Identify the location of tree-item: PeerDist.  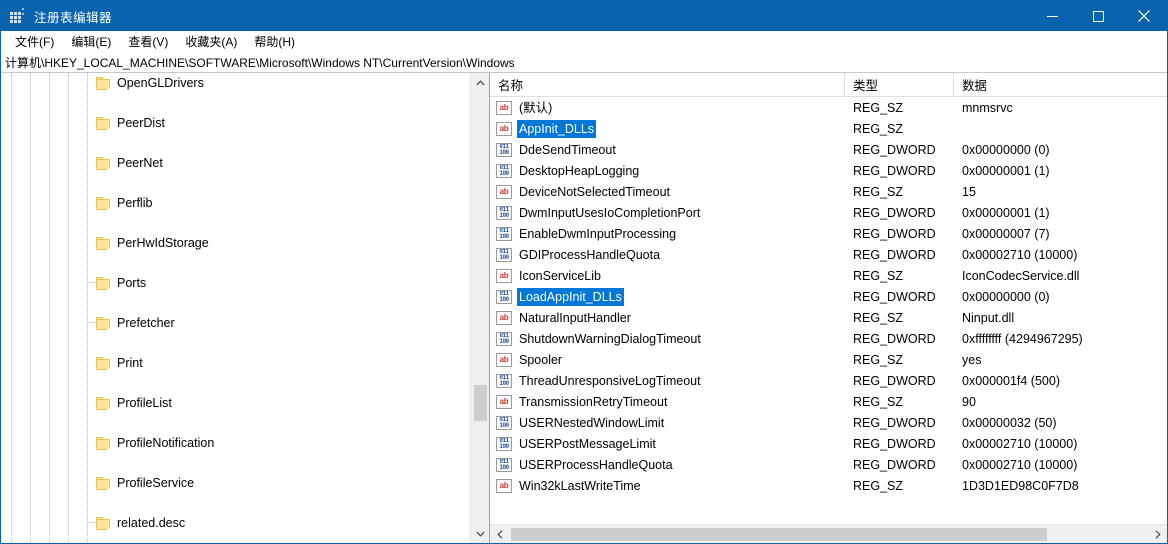
(235, 123).